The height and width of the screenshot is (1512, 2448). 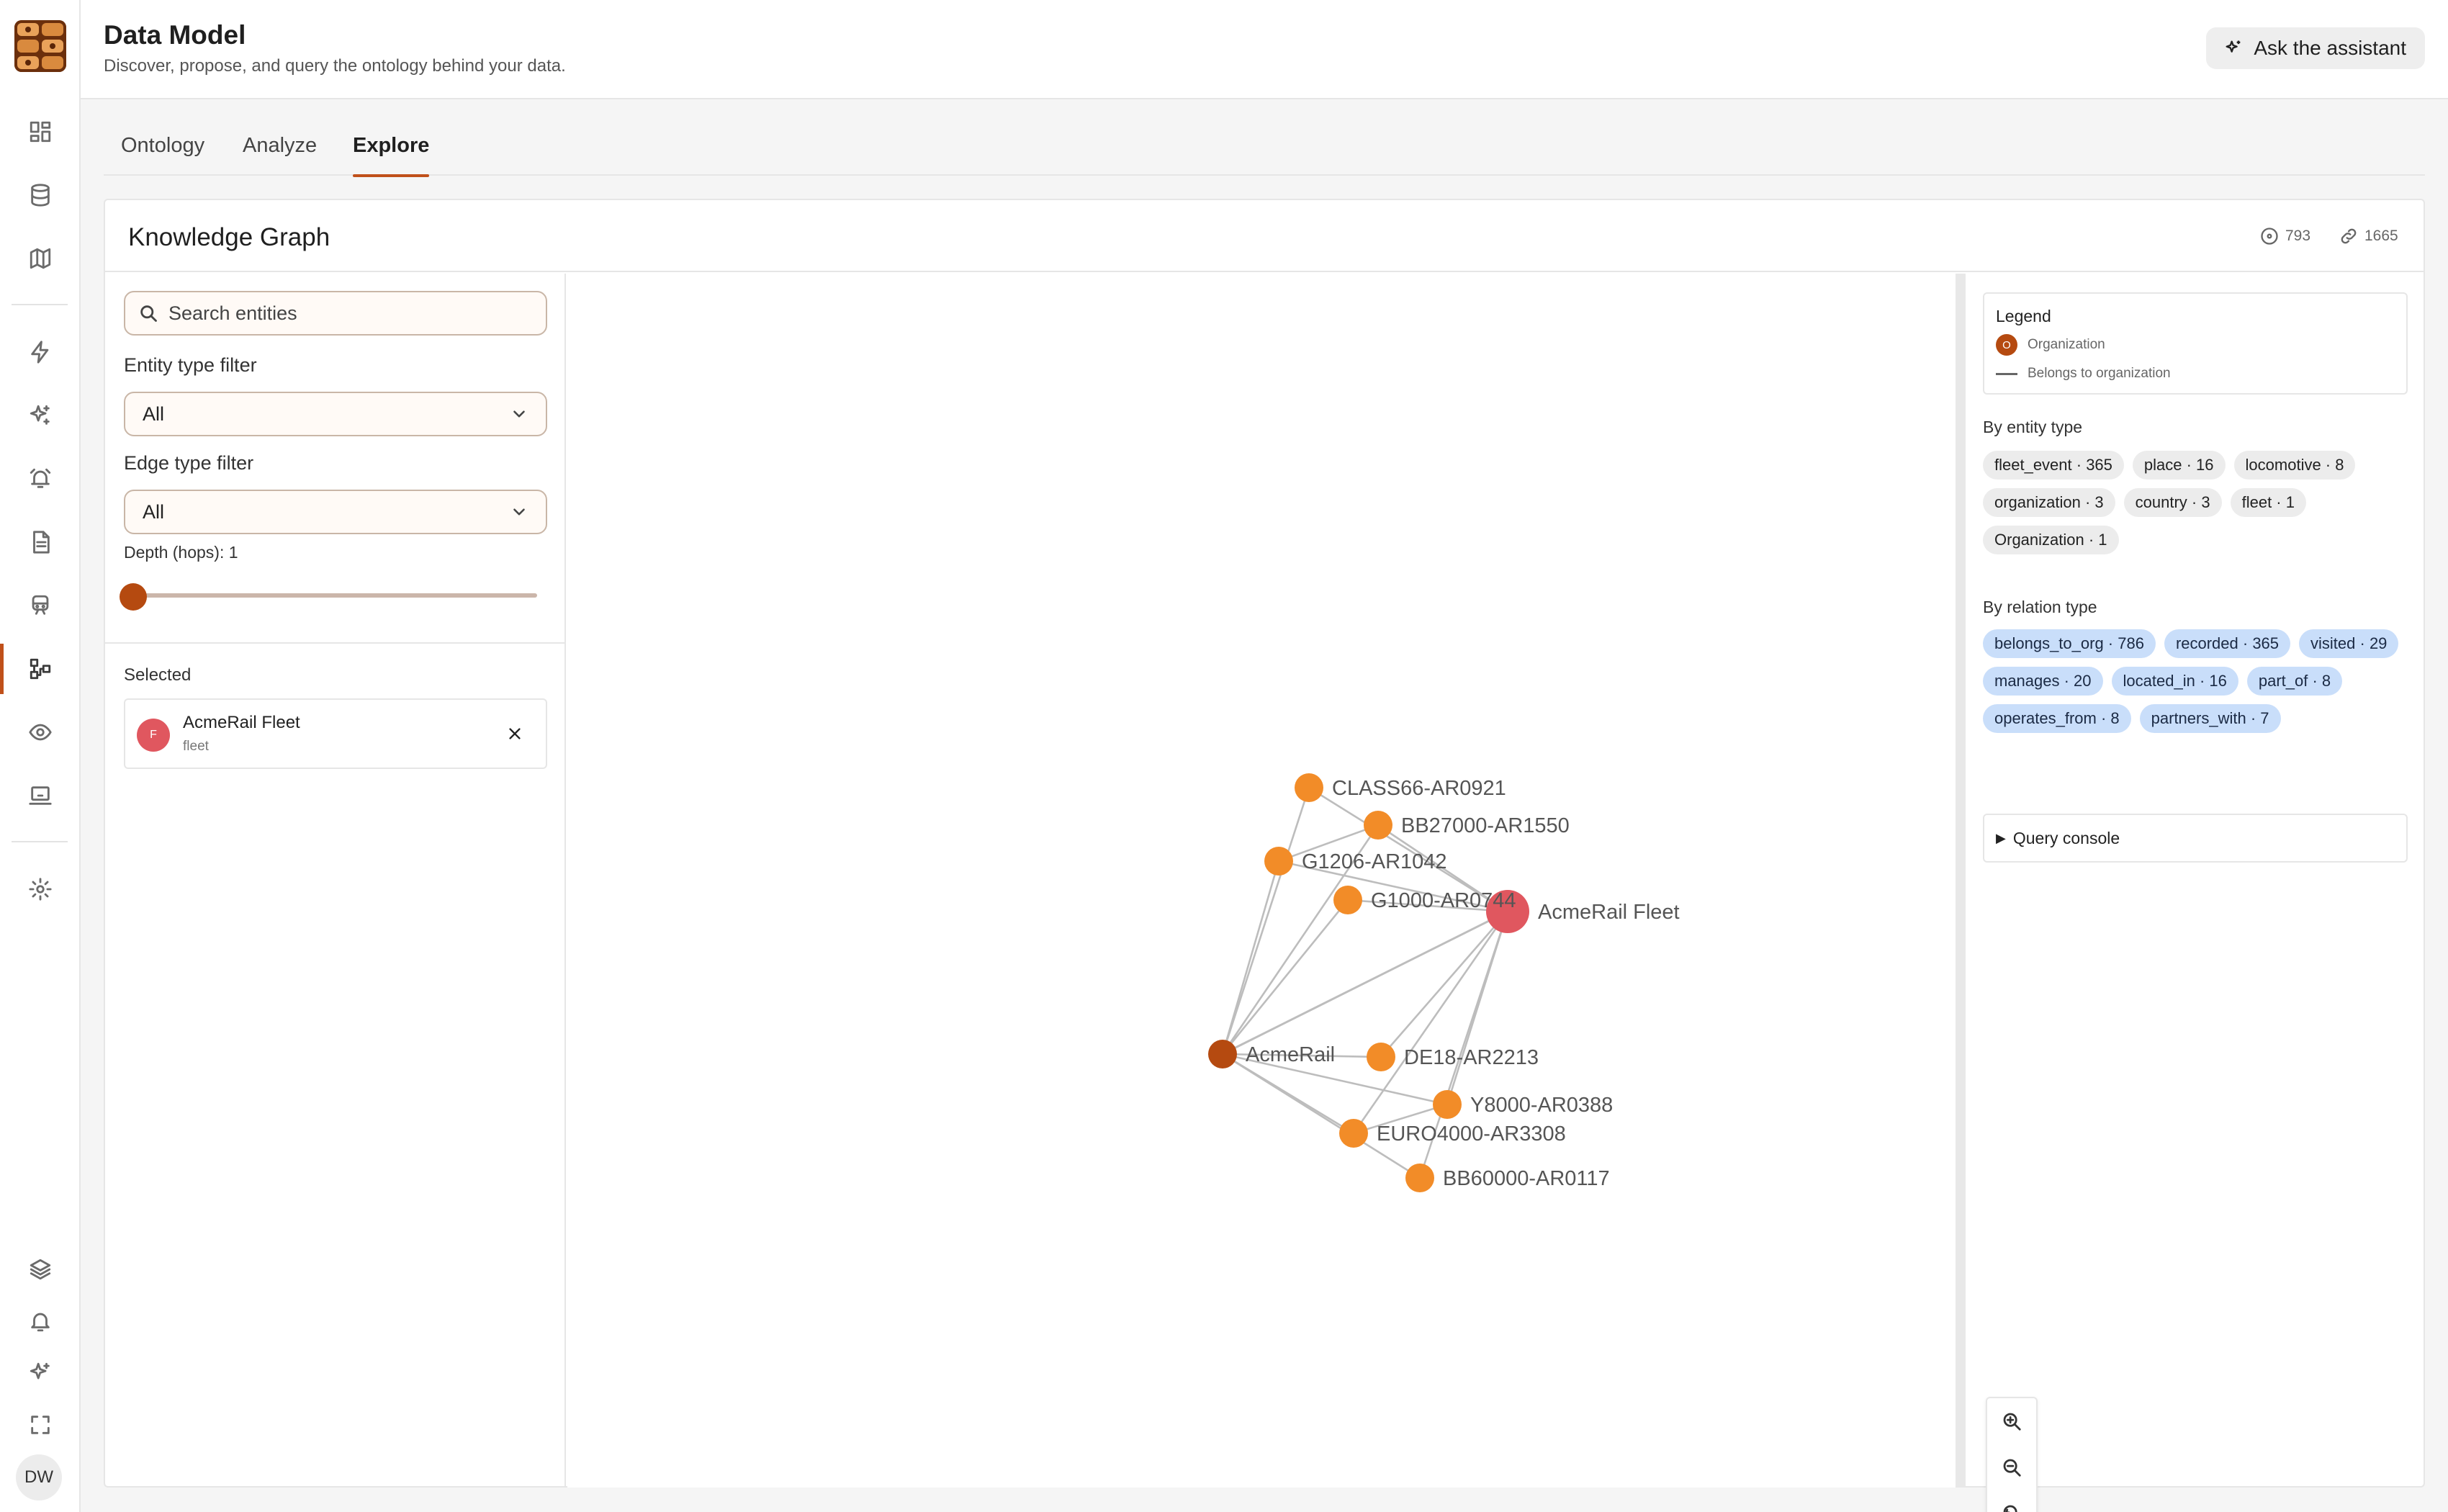 What do you see at coordinates (391, 155) in the screenshot?
I see `tab-explore: Explore` at bounding box center [391, 155].